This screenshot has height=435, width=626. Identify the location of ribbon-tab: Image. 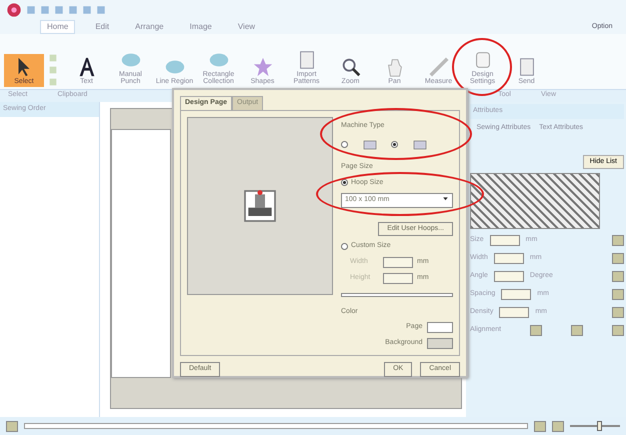
(201, 27).